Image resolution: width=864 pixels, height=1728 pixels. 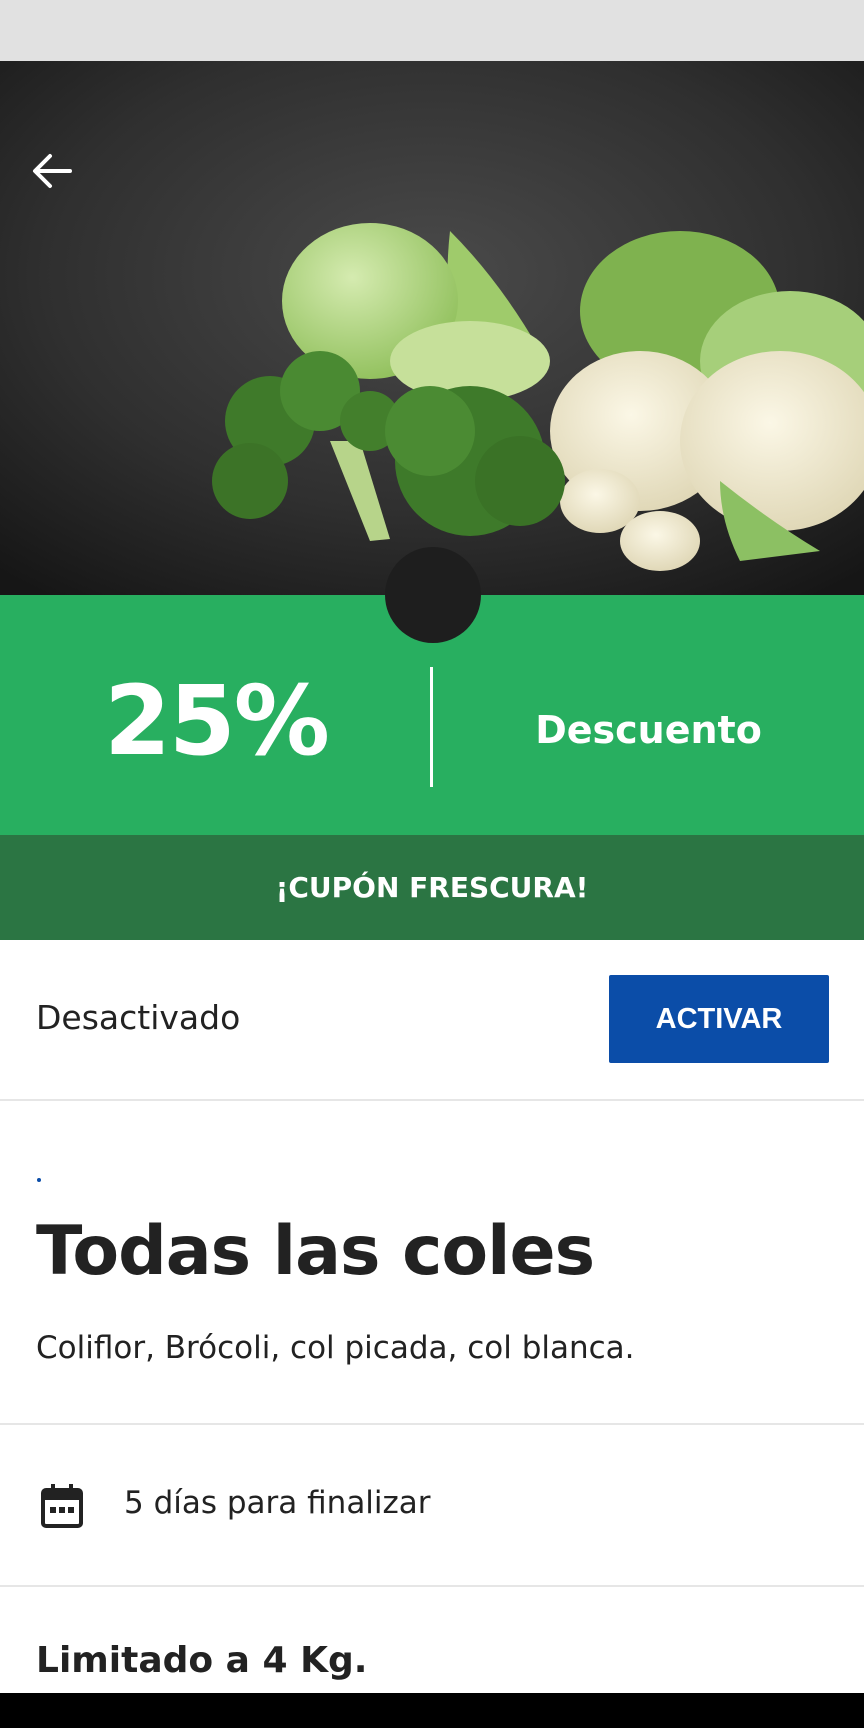 I want to click on validity-row: 5 días para finalizar, so click(x=432, y=1505).